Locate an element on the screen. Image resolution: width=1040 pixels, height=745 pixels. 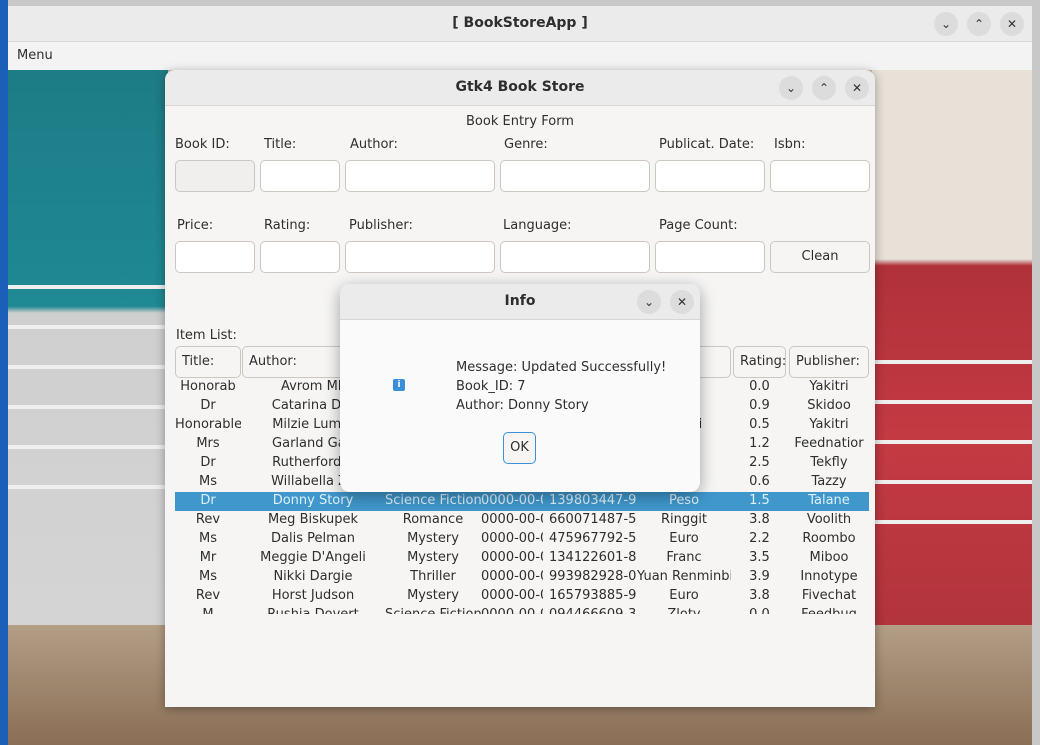
cell-publisher: Tekfly is located at coordinates (829, 462).